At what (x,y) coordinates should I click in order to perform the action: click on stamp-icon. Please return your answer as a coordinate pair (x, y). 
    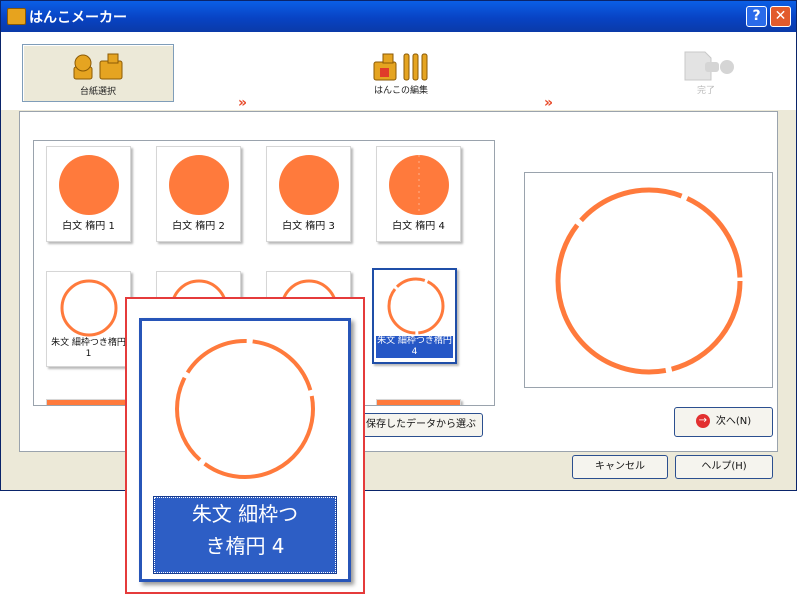
    Looking at the image, I should click on (98, 66).